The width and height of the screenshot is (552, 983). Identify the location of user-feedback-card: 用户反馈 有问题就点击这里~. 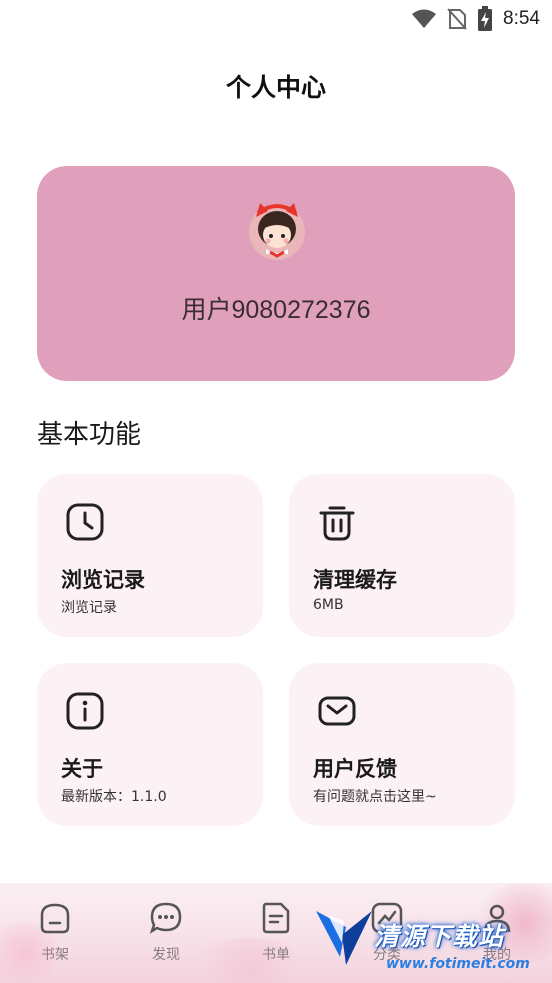
(402, 744).